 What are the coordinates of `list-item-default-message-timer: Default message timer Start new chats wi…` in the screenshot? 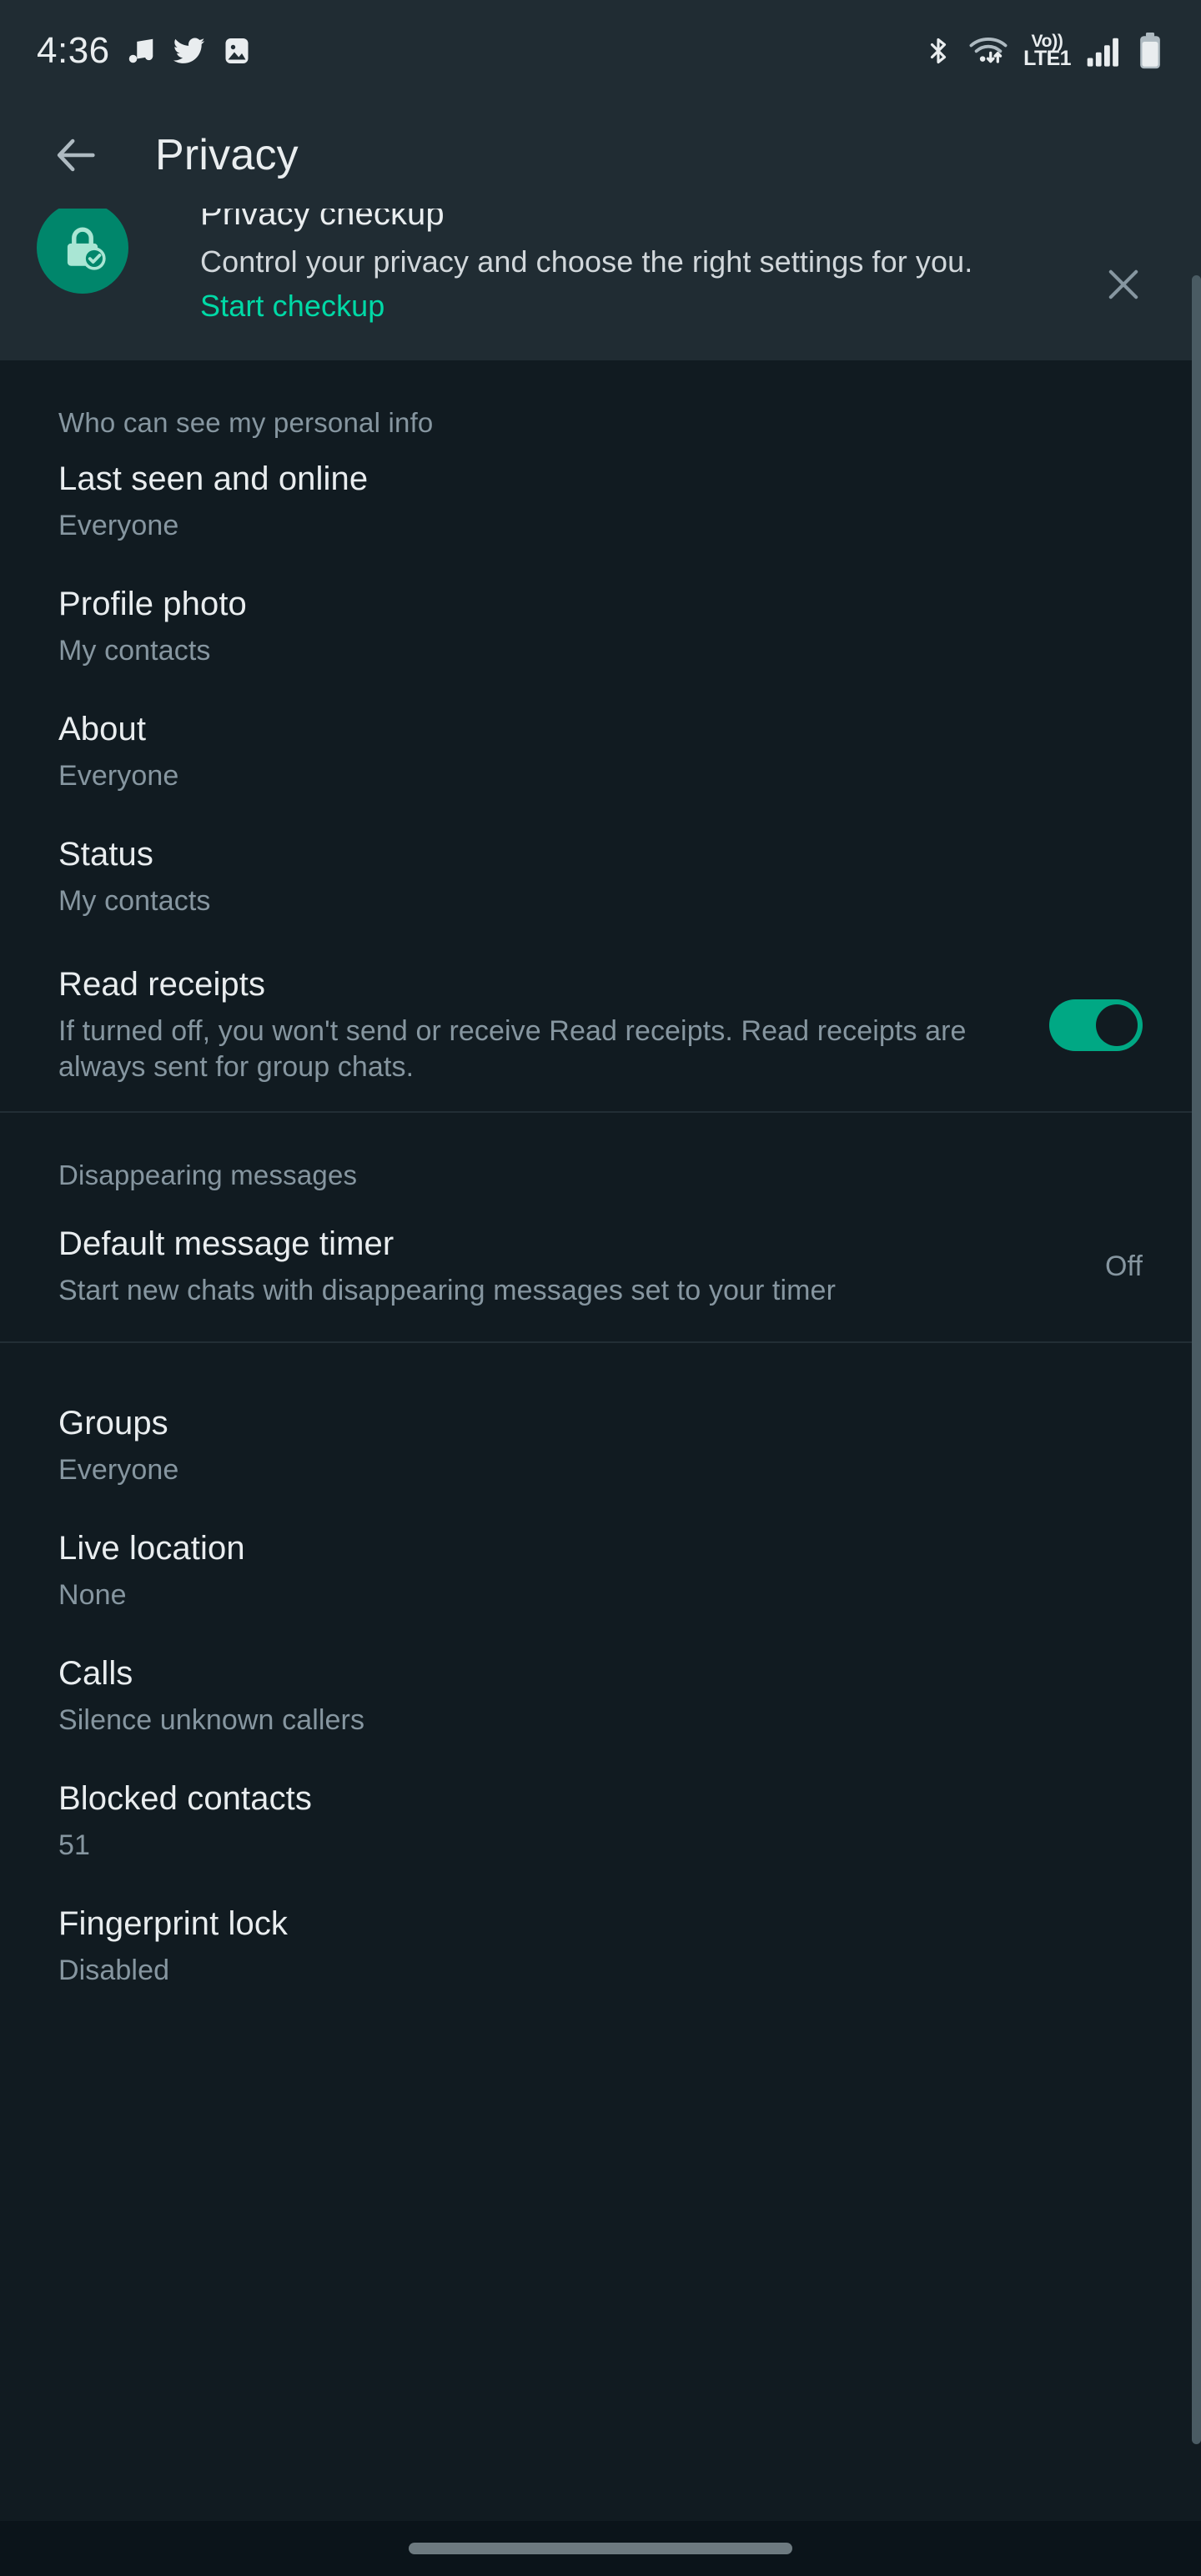 It's located at (601, 1266).